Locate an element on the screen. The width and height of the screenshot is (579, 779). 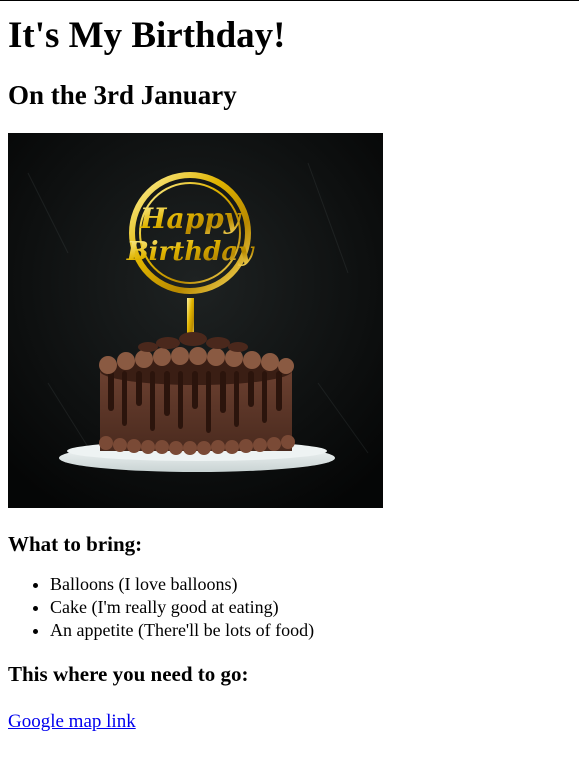
top-border is located at coordinates (289, 0).